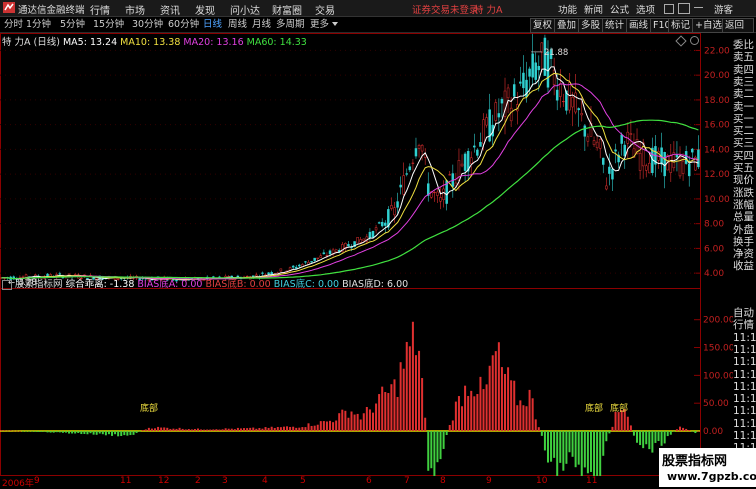  I want to click on menu-jiaoyi: 交易, so click(325, 9).